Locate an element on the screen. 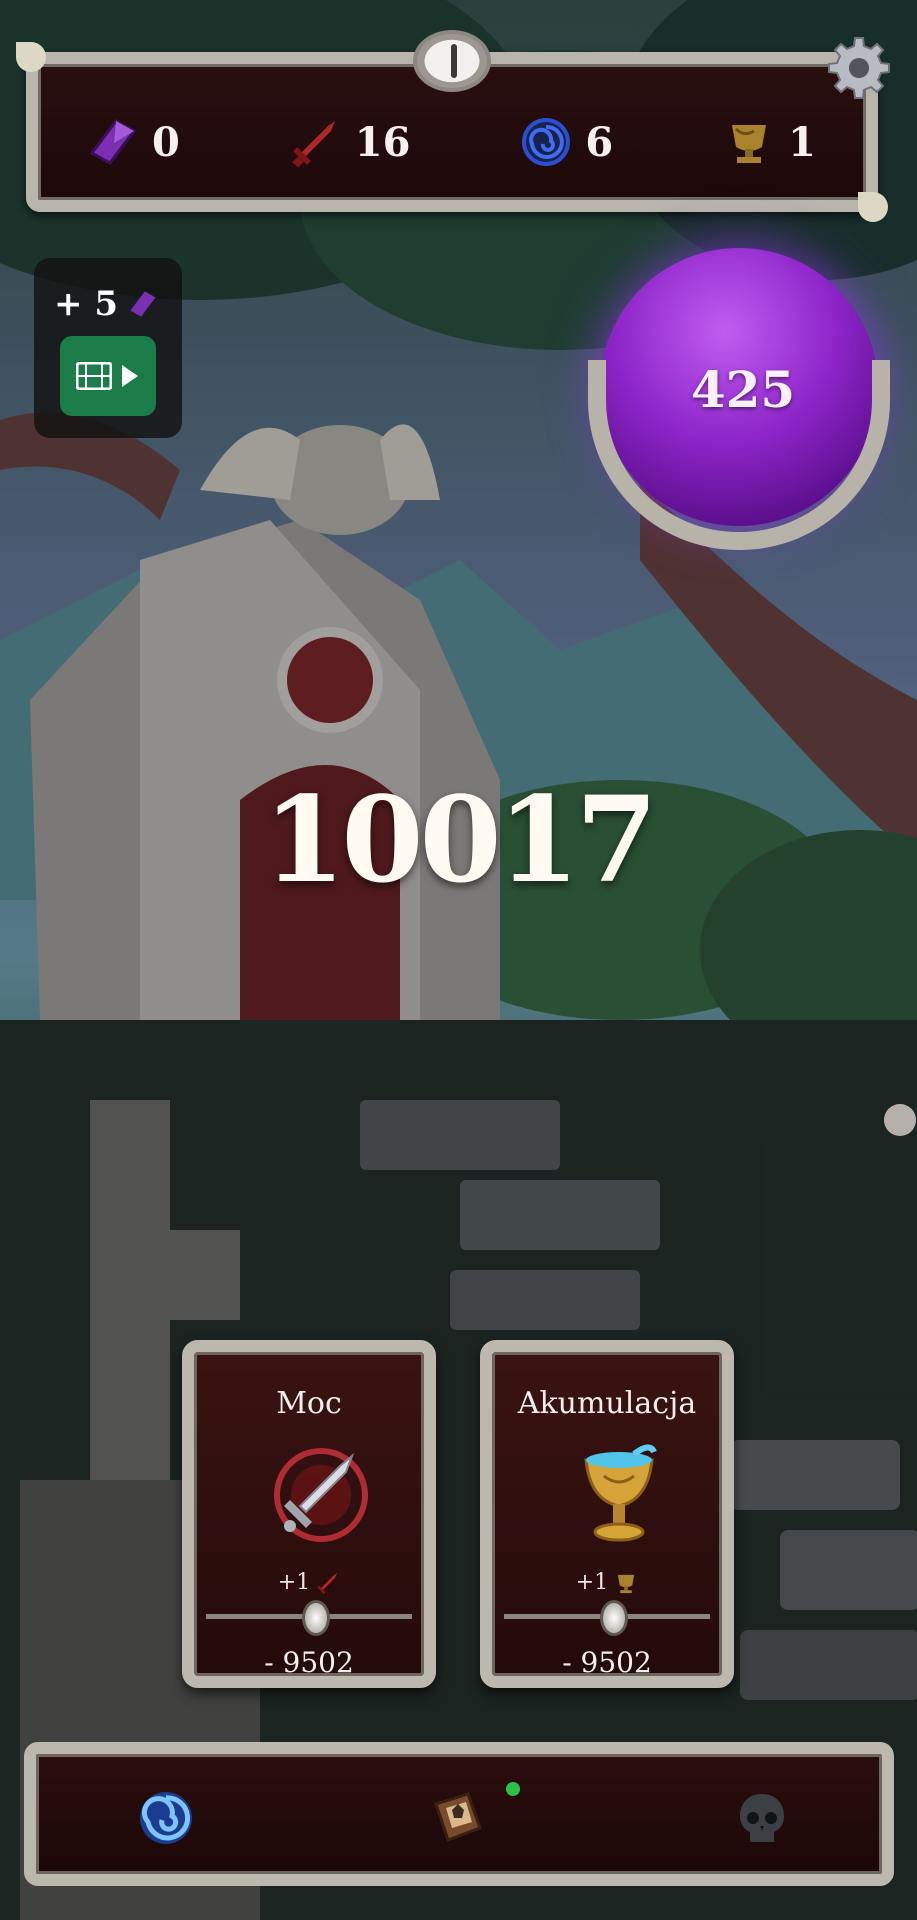 The width and height of the screenshot is (917, 1920). portal-counter: 6 is located at coordinates (567, 142).